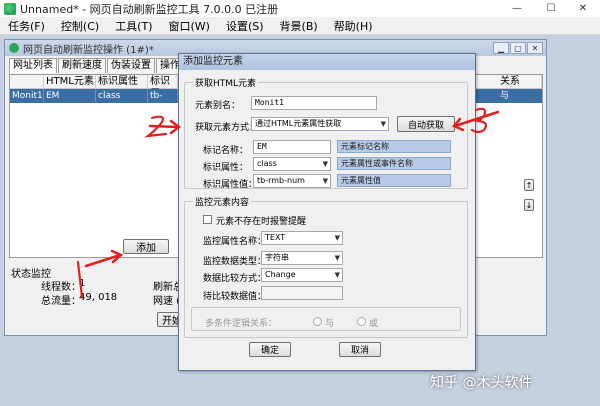 The image size is (600, 406). Describe the element at coordinates (481, 383) in the screenshot. I see `watermark: 知乎 @木头软件` at that location.